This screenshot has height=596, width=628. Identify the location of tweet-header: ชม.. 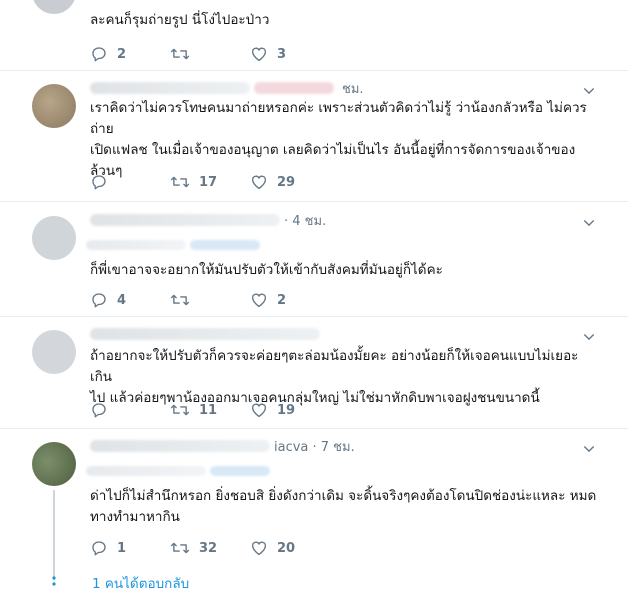
(225, 88).